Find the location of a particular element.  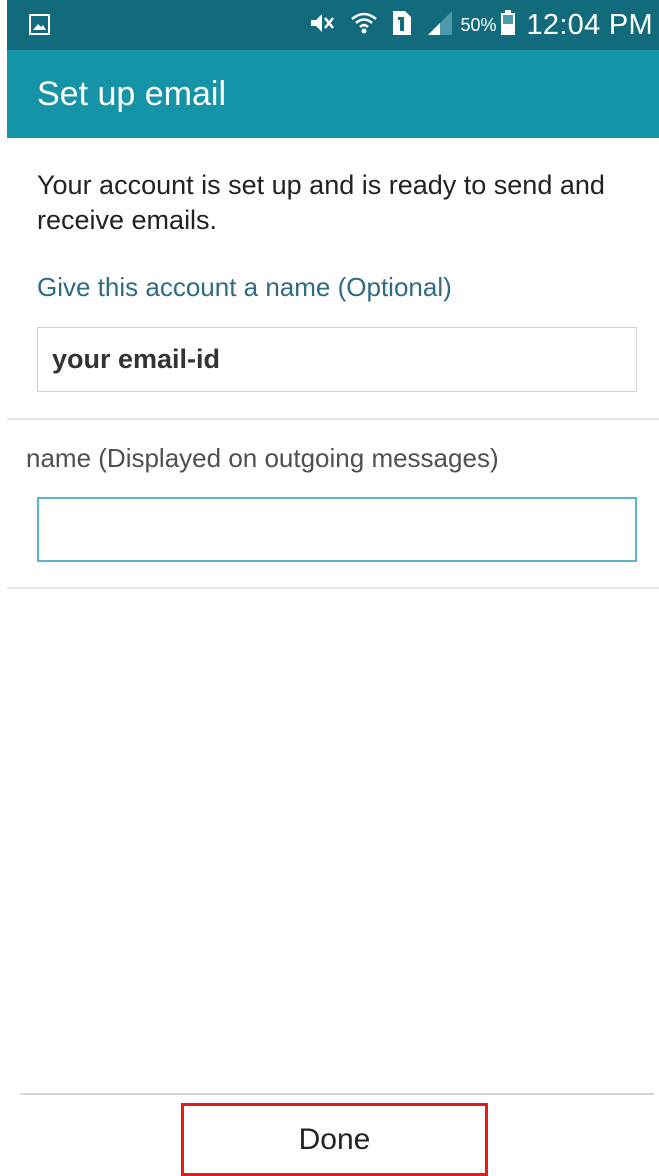

status-bar: 50% 12:04 PM is located at coordinates (333, 25).